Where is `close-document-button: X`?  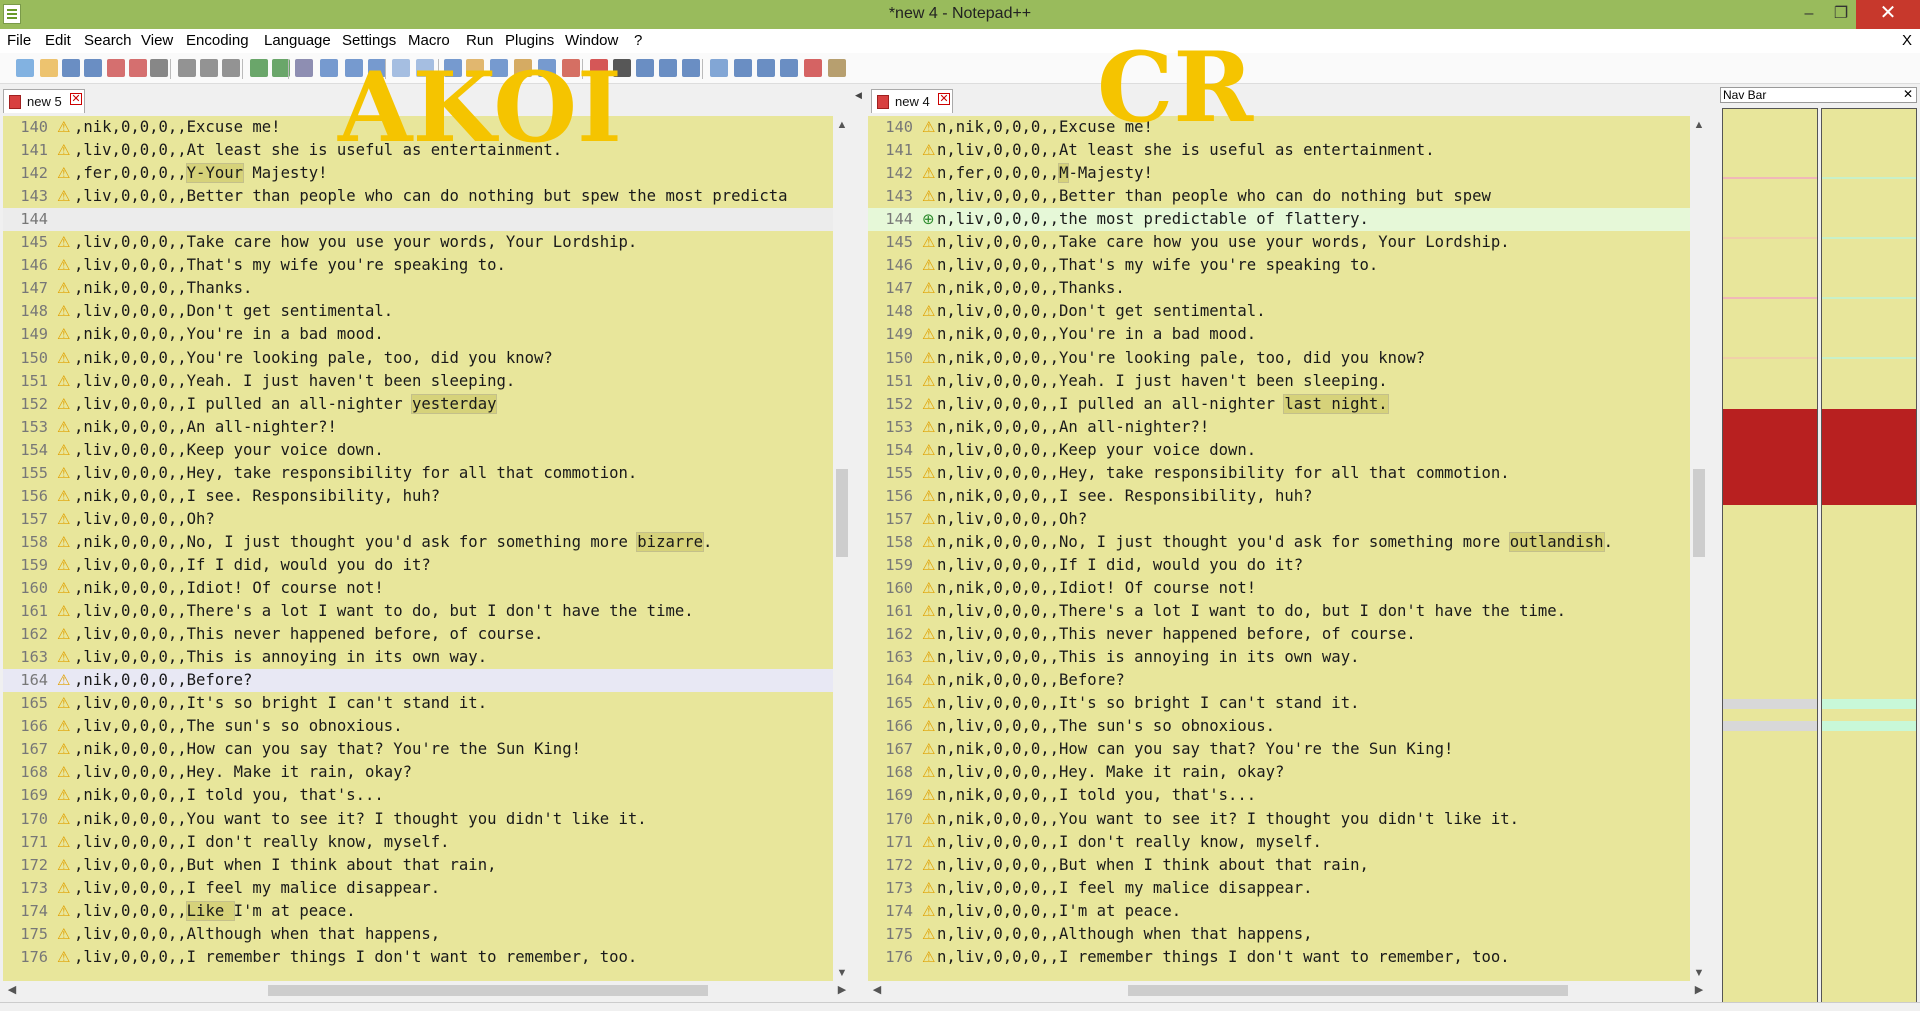 close-document-button: X is located at coordinates (1907, 40).